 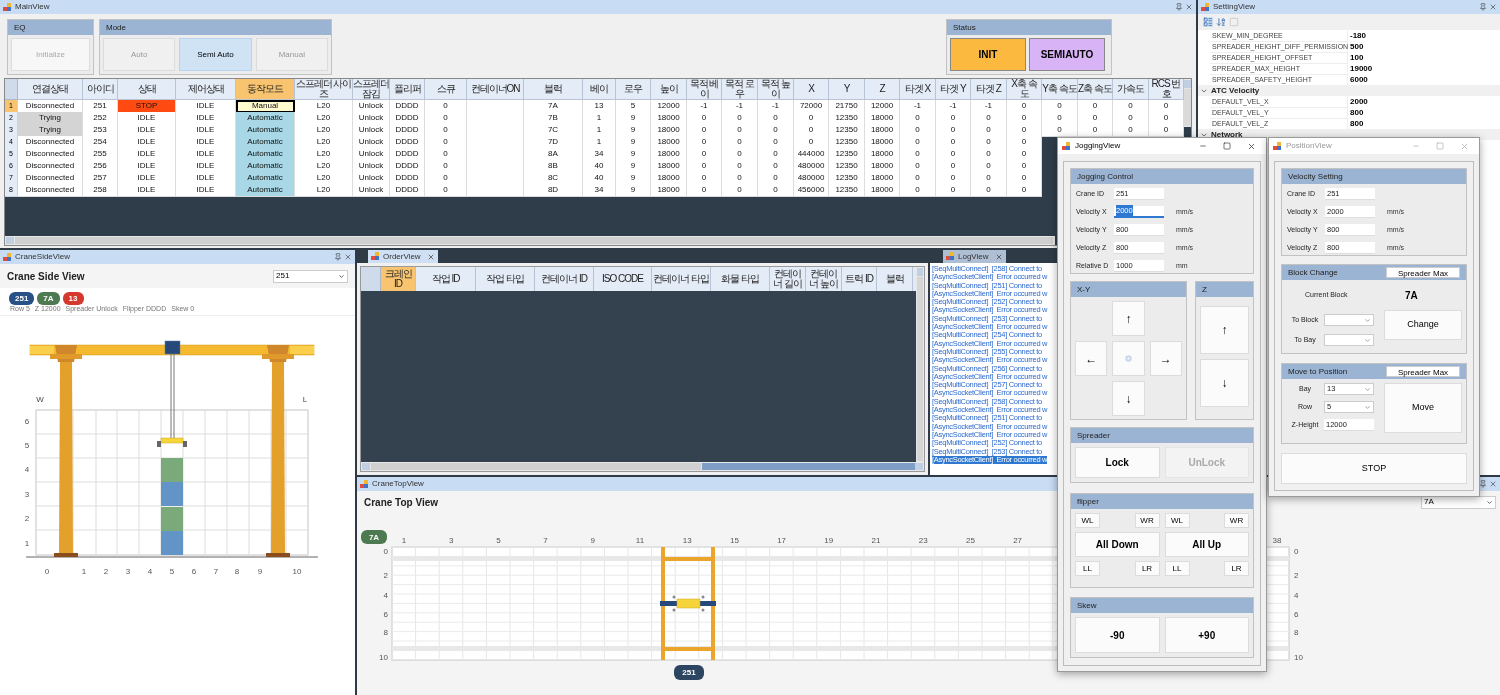 I want to click on group-title: EQ, so click(x=20, y=27).